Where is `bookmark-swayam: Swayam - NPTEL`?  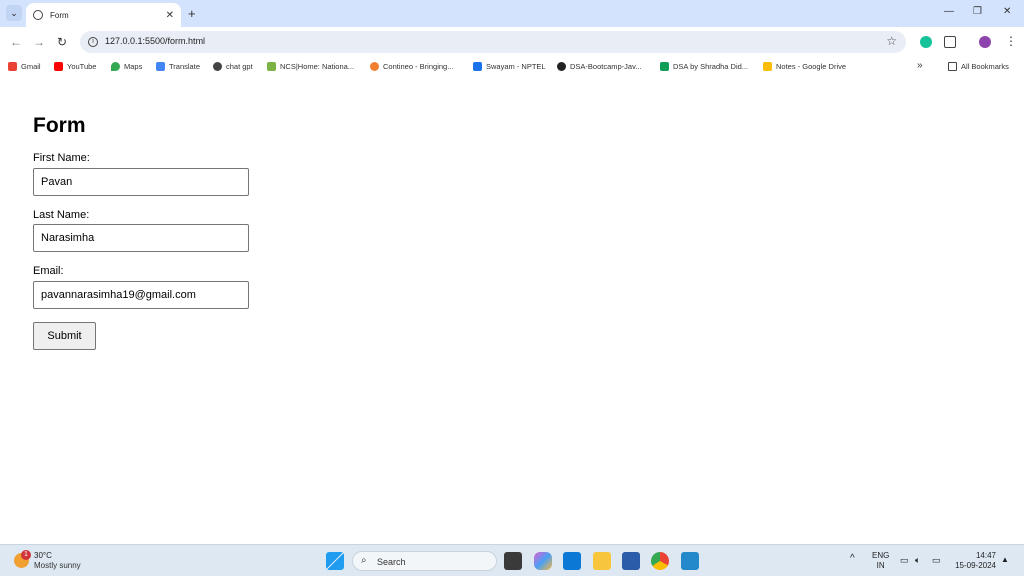 bookmark-swayam: Swayam - NPTEL is located at coordinates (509, 66).